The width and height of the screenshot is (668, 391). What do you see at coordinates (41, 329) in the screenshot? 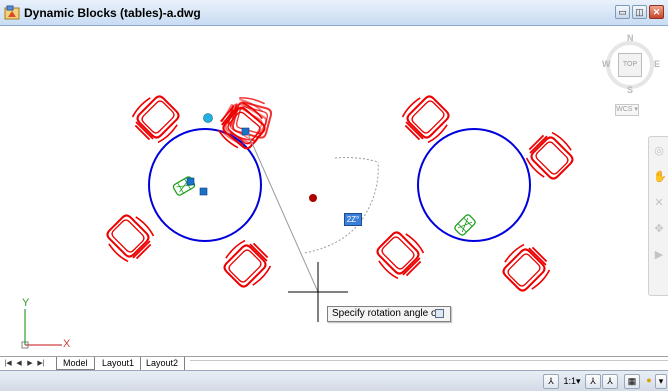
I see `ucs-icon` at bounding box center [41, 329].